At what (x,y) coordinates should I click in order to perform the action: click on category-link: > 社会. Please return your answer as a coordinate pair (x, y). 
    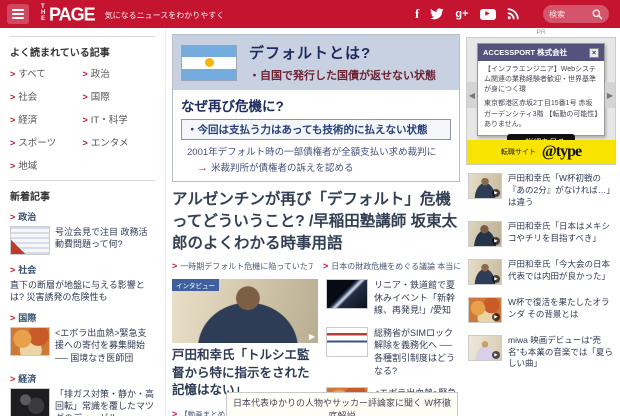
    Looking at the image, I should click on (82, 269).